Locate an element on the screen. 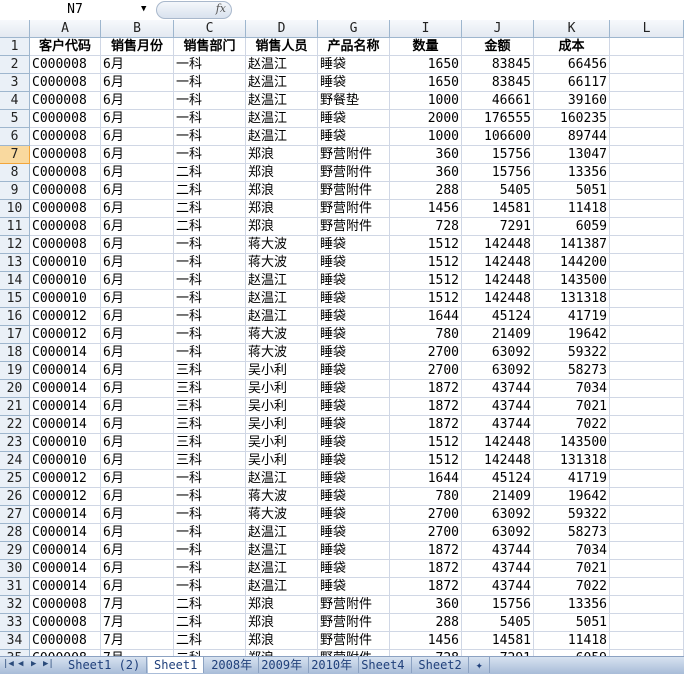 This screenshot has height=674, width=684. row-header-14: 14 is located at coordinates (15, 281).